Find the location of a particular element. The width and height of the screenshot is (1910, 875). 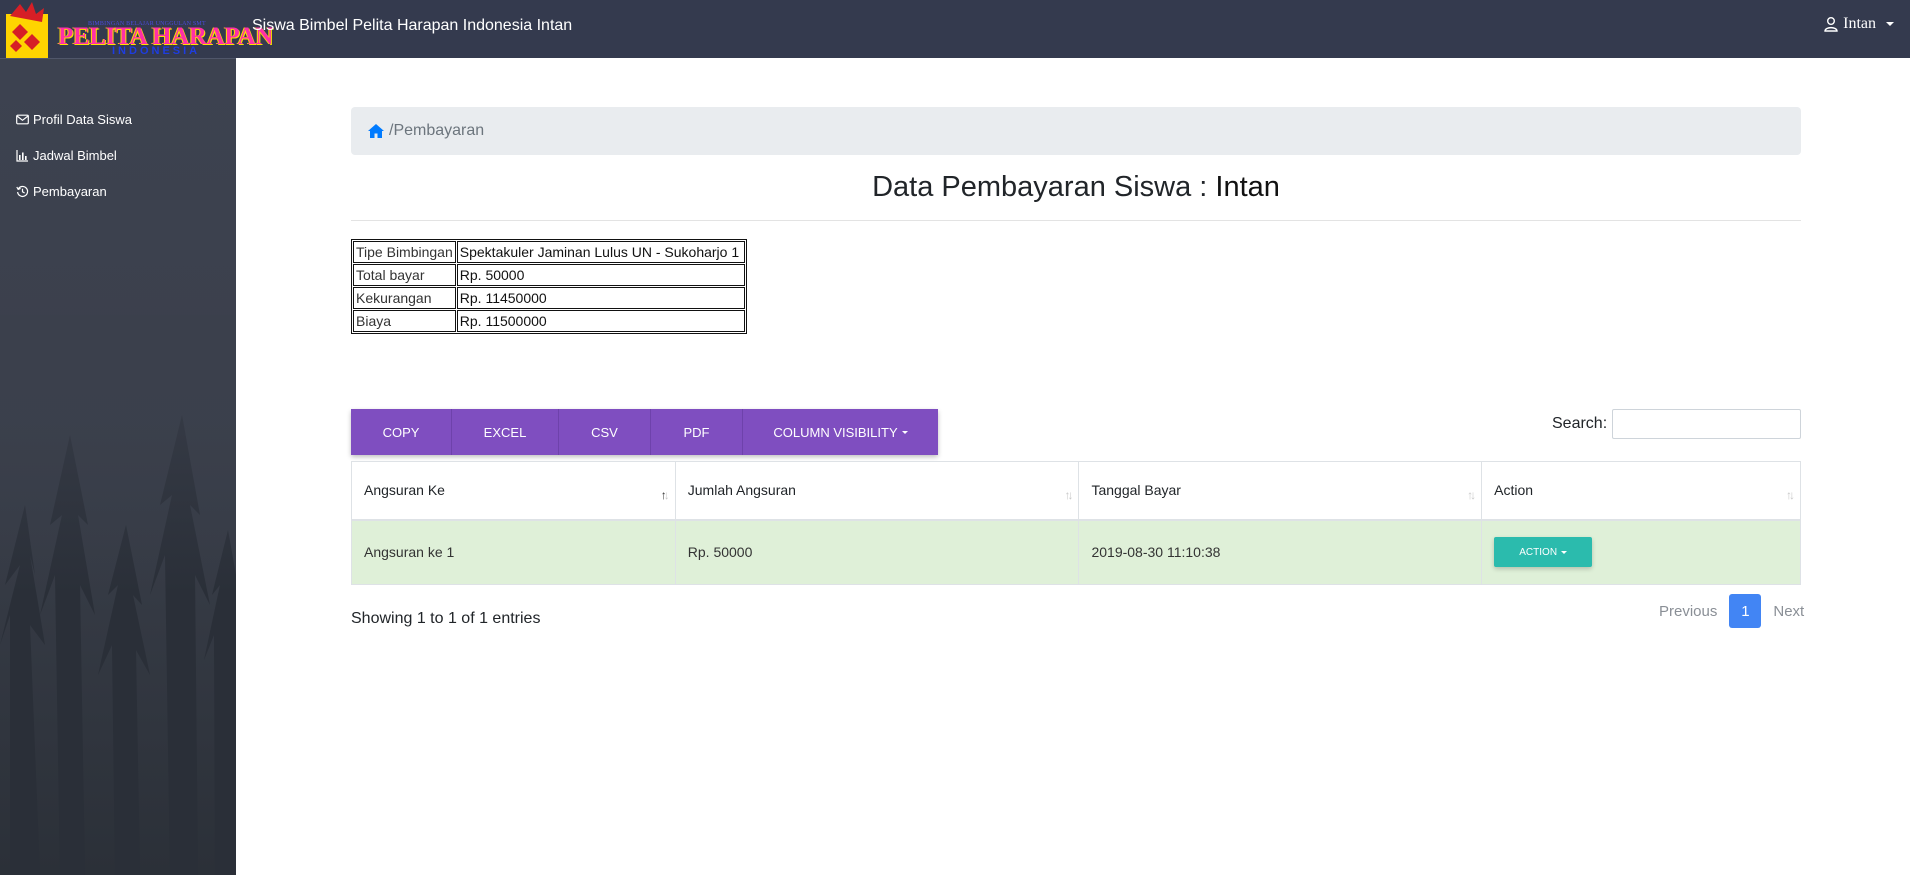

copy-button: COPY is located at coordinates (401, 432).